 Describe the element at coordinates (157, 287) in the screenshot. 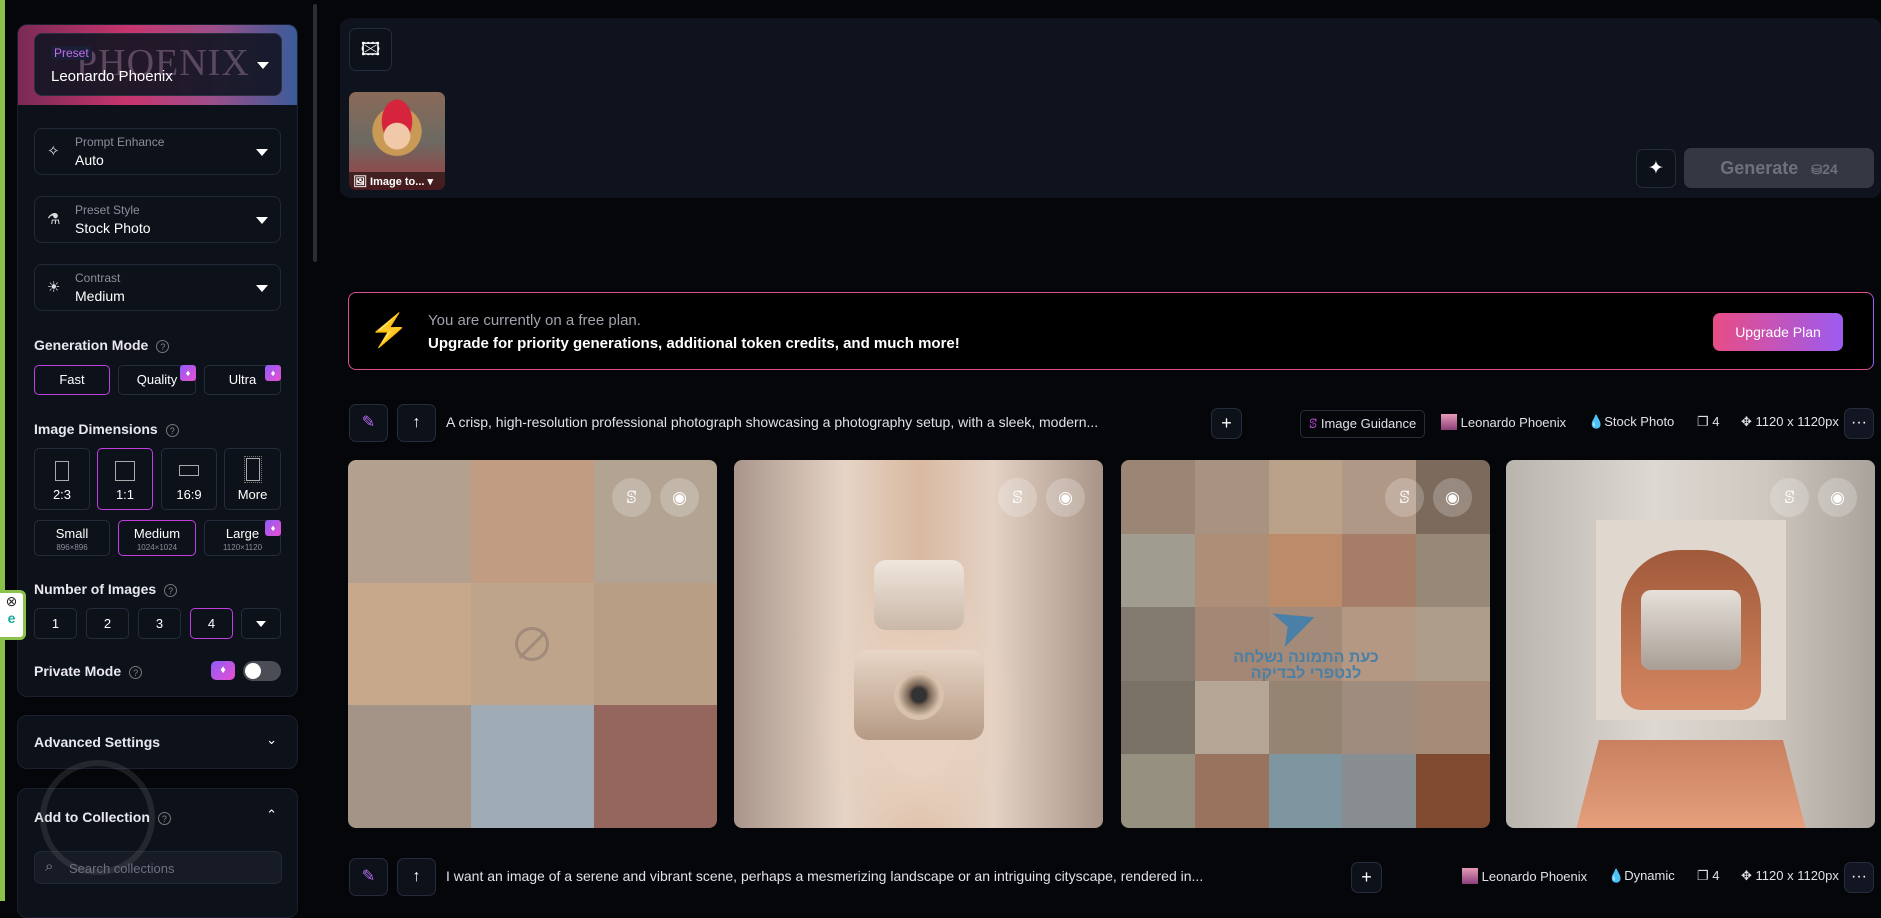

I see `contrast-select: ☀ Contrast Medium` at that location.